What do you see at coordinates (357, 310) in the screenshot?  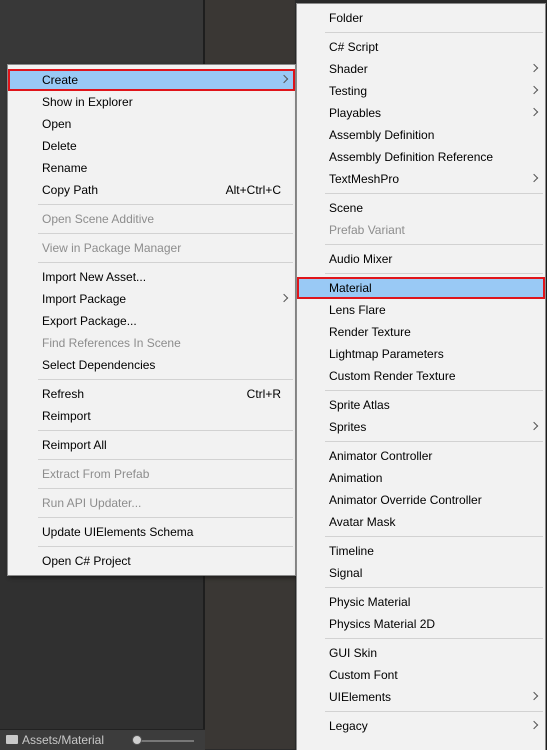 I see `menu-item-label: Lens Flare` at bounding box center [357, 310].